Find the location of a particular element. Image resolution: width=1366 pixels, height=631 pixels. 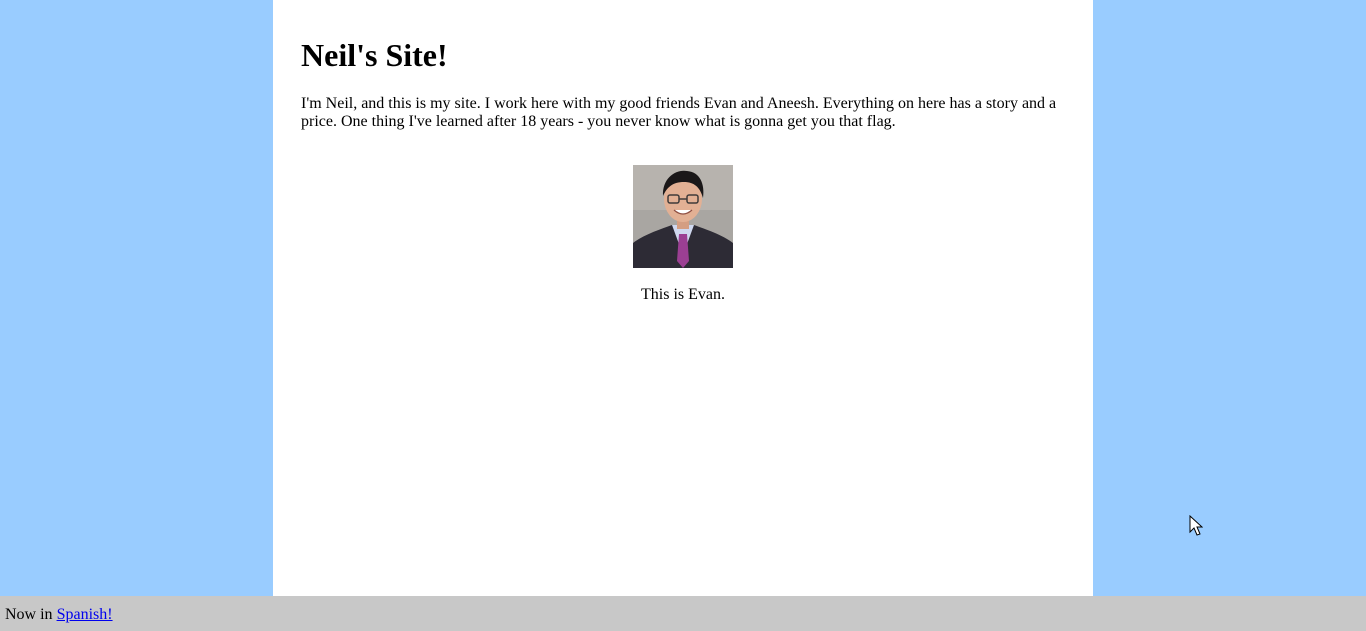

page-title: Neil's Site! is located at coordinates (374, 55).